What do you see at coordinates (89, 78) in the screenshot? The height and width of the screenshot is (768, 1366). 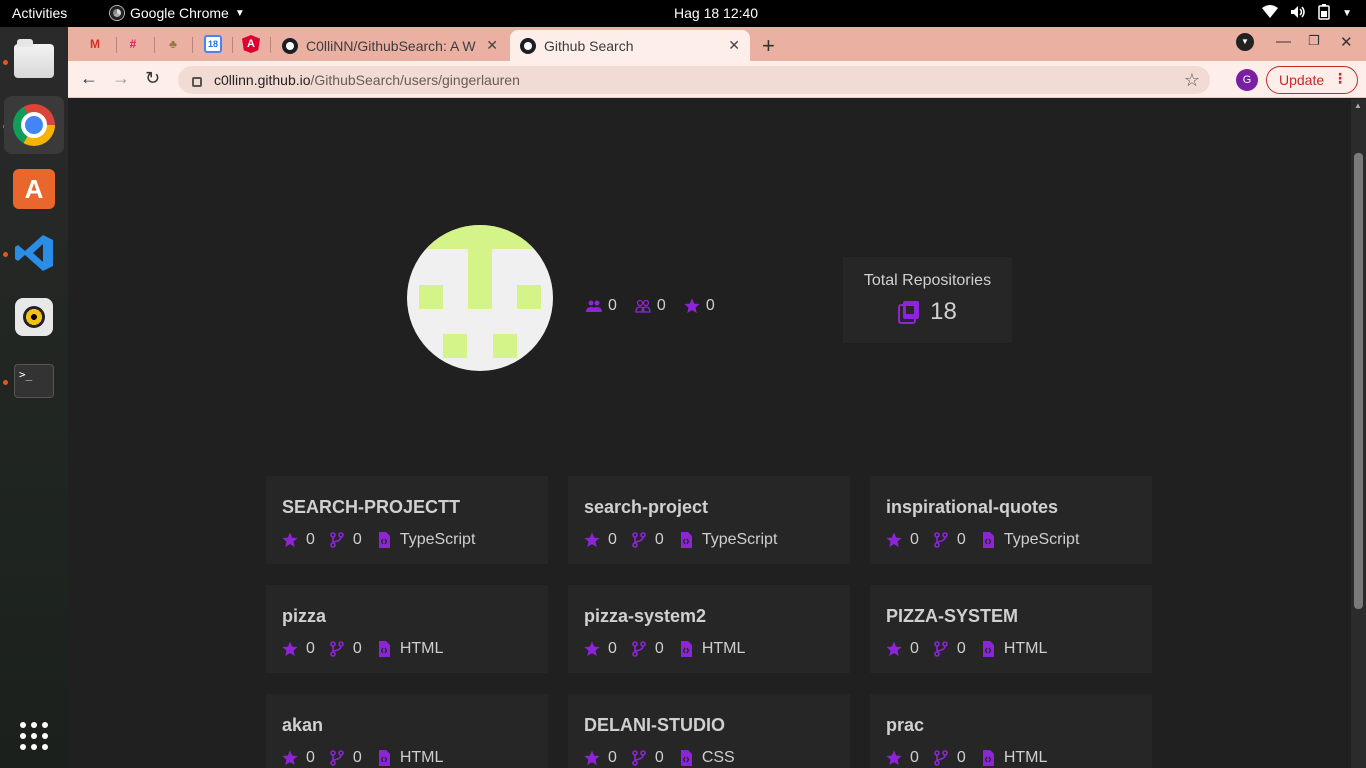 I see `back-button: ←` at bounding box center [89, 78].